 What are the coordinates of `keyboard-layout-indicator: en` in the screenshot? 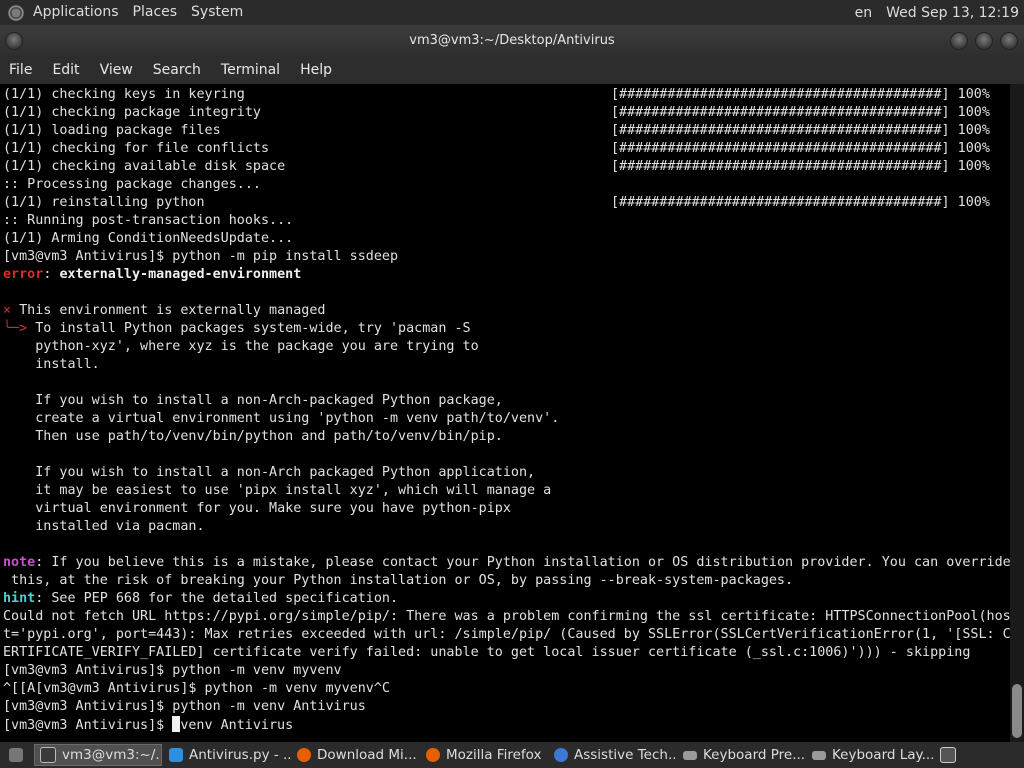 It's located at (864, 13).